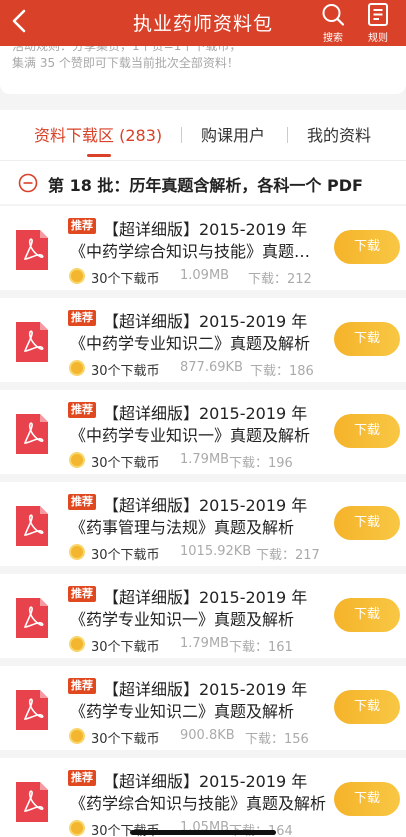 The height and width of the screenshot is (837, 406). Describe the element at coordinates (378, 38) in the screenshot. I see `rules-label: 规则` at that location.